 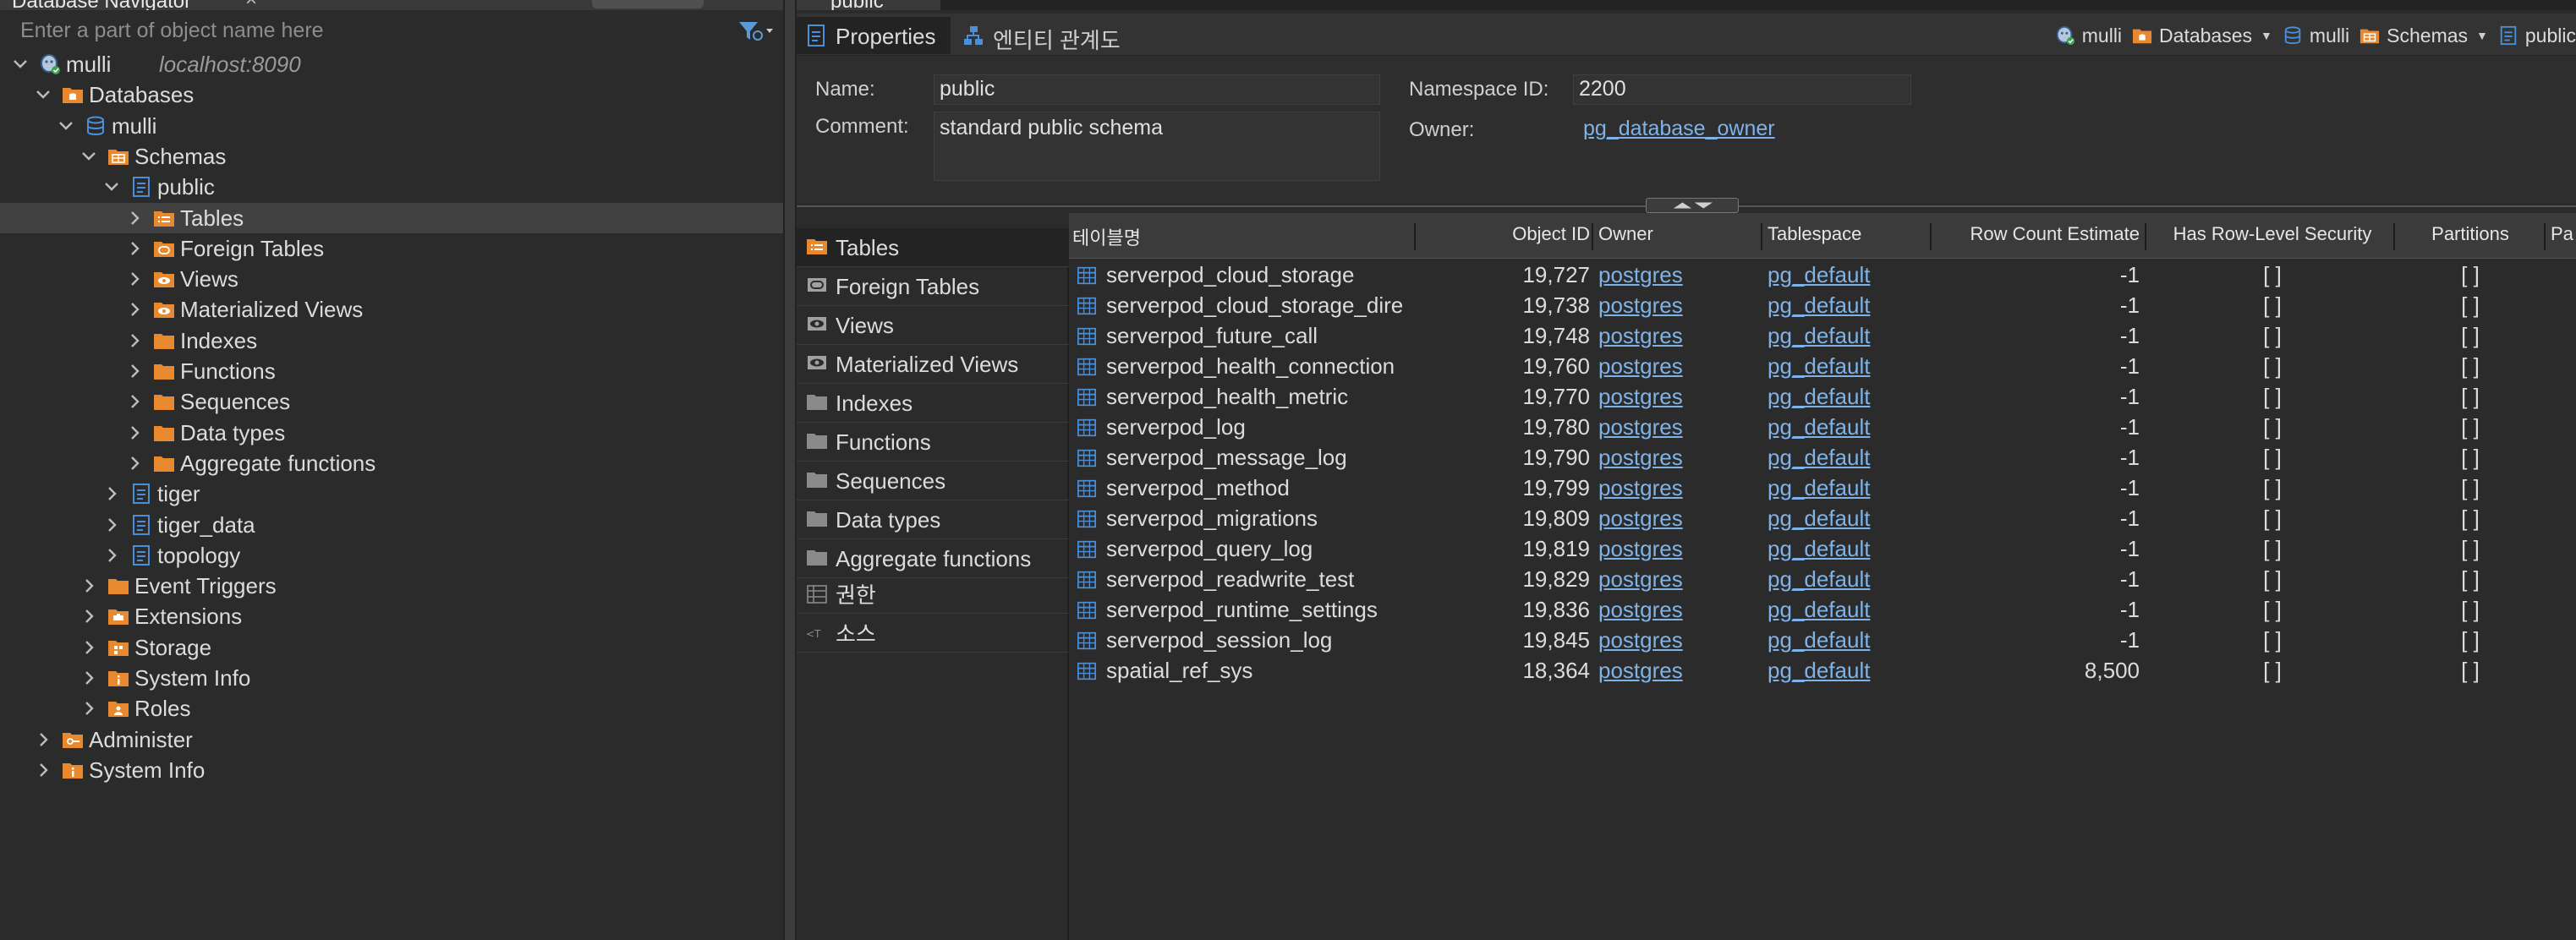 I want to click on column-header-table-name: 테이블명, so click(x=1106, y=236).